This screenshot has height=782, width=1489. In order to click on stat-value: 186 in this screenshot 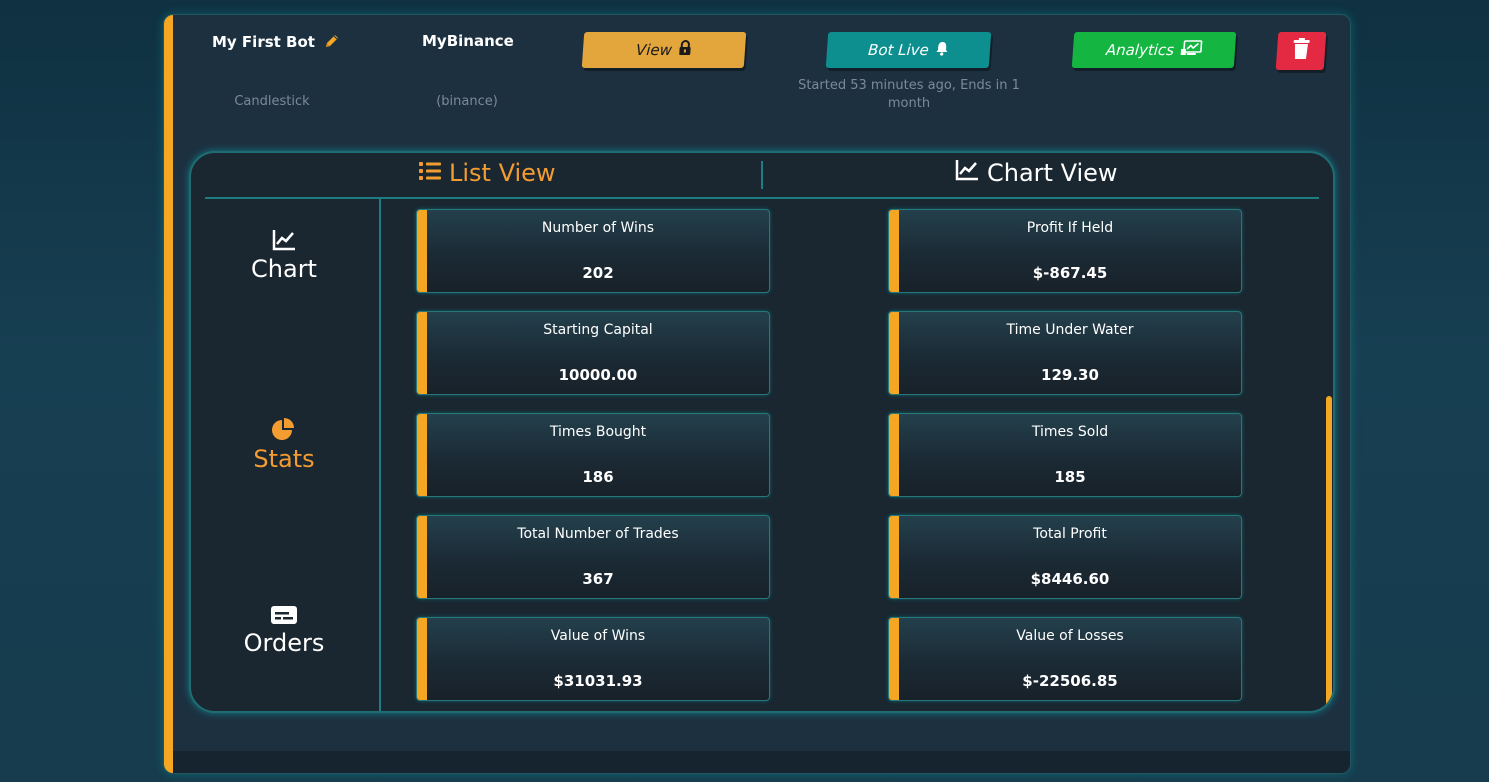, I will do `click(598, 477)`.